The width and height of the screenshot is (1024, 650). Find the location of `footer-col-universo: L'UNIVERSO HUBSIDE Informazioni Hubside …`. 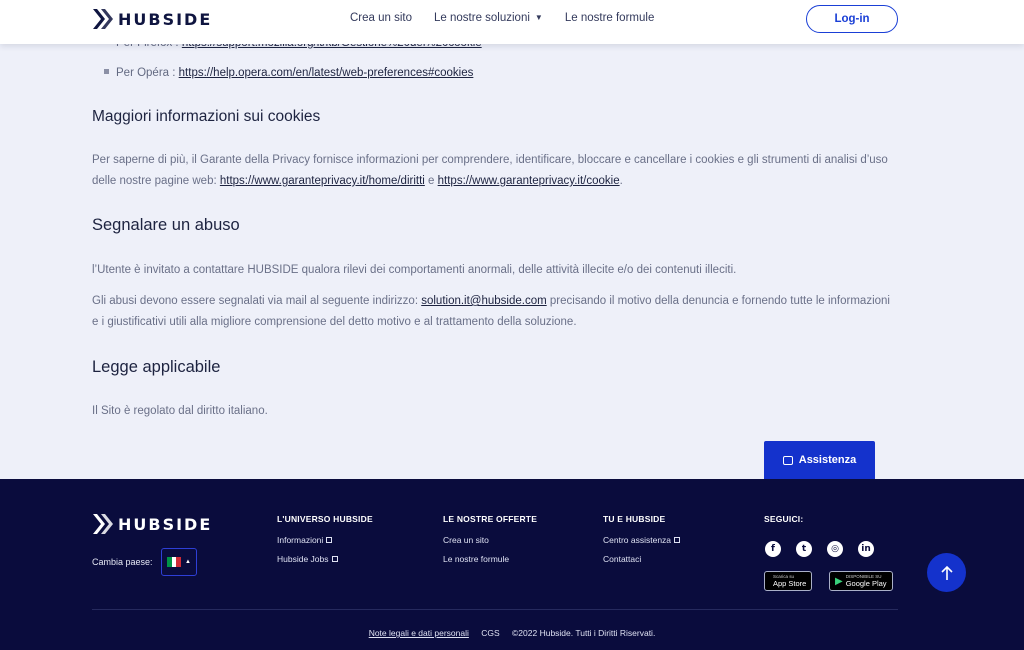

footer-col-universo: L'UNIVERSO HUBSIDE Informazioni Hubside … is located at coordinates (325, 543).